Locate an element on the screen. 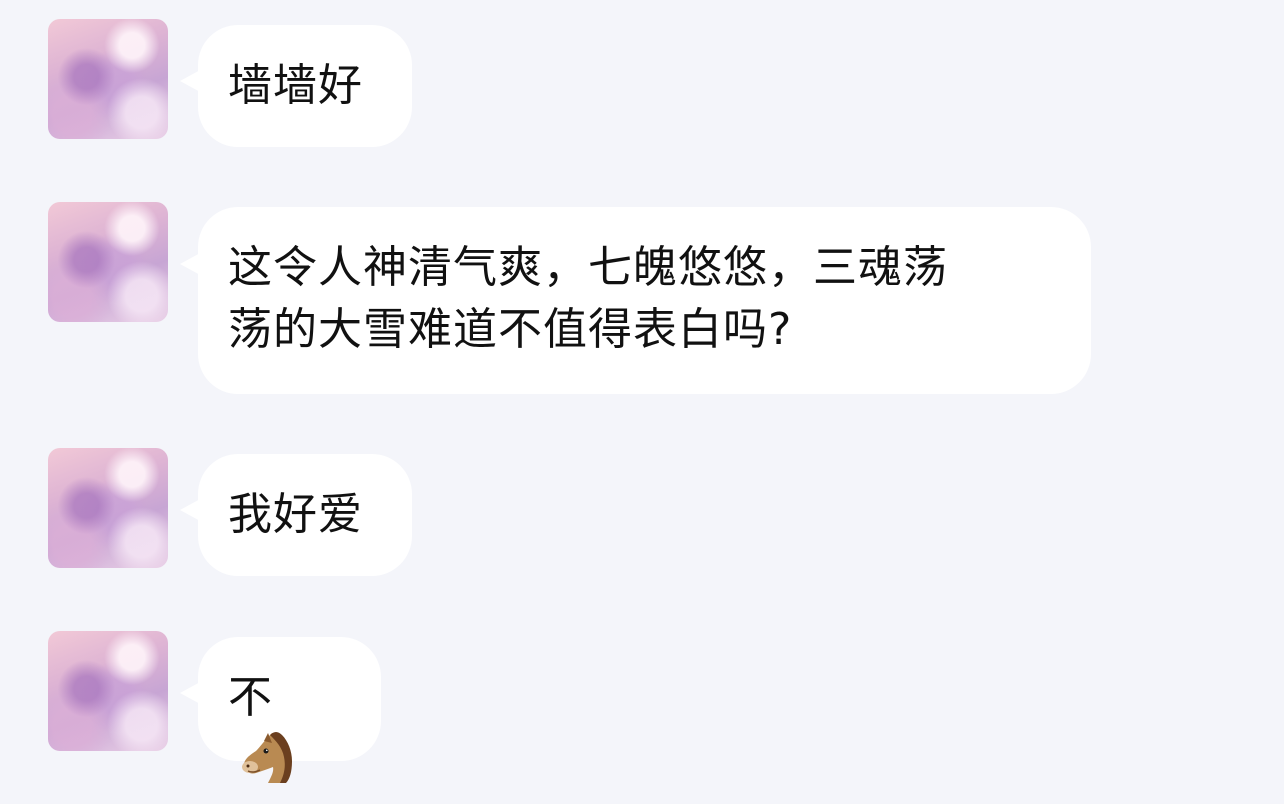 This screenshot has height=804, width=1284. message-bubble: 我好爱 is located at coordinates (305, 515).